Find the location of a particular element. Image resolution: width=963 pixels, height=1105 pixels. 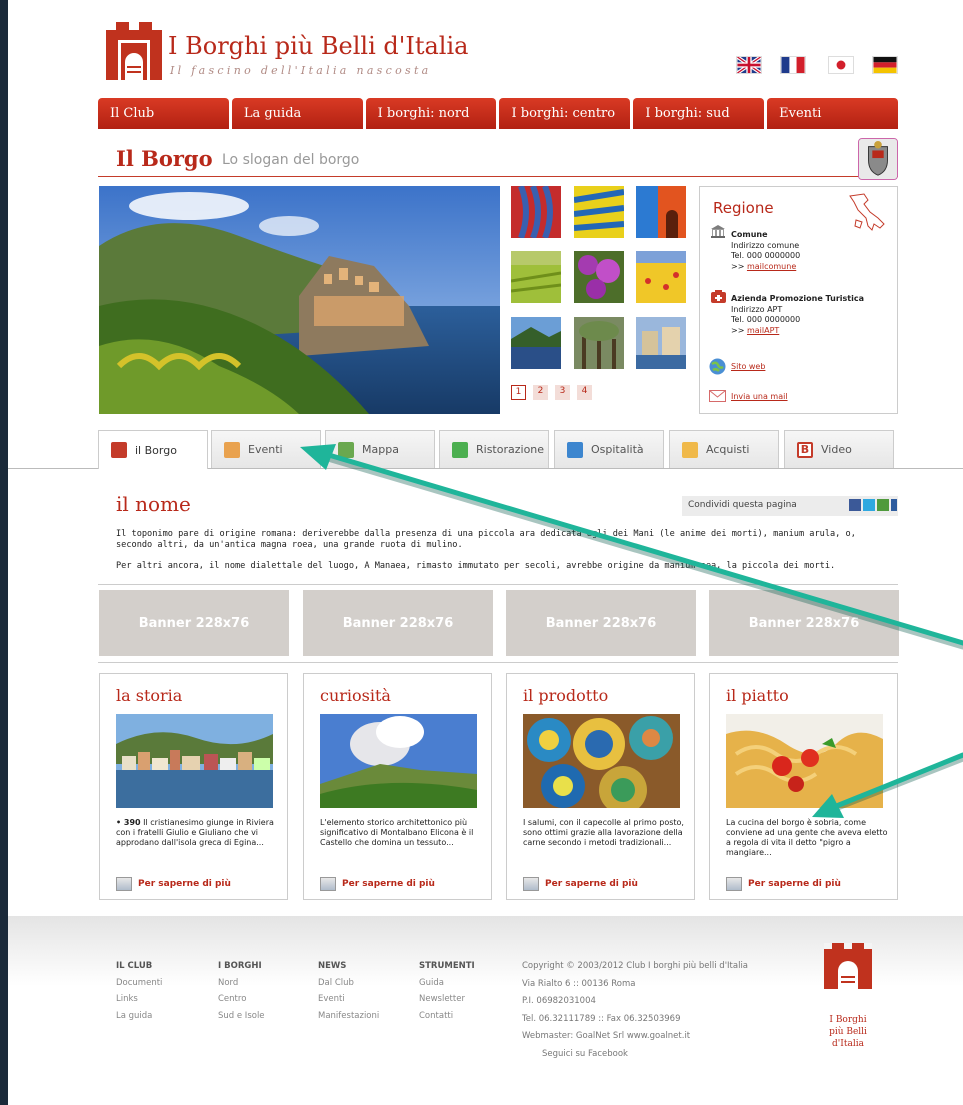

tel-text: Tel. 06.32111789 :: Fax 06.32503969 is located at coordinates (601, 1018).